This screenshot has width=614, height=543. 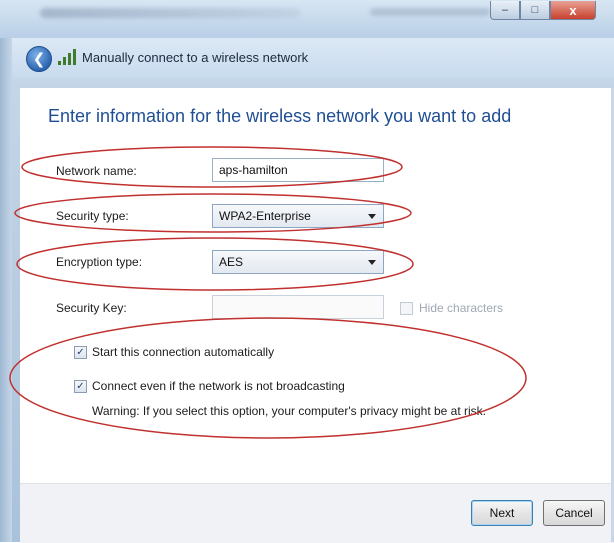 I want to click on start-automatically-checkbox: ✓, so click(x=80, y=352).